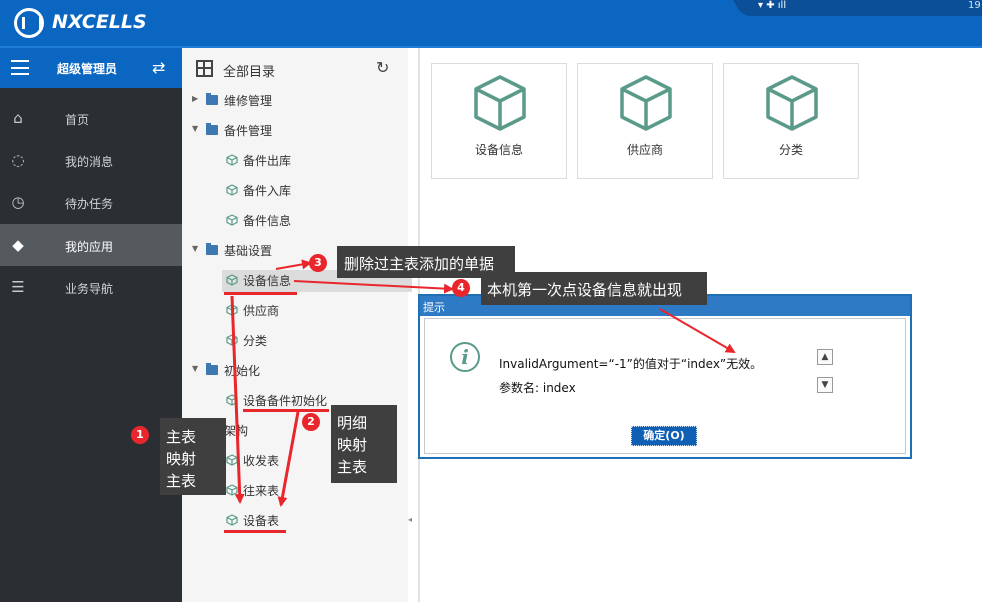  Describe the element at coordinates (382, 67) in the screenshot. I see `refresh-icon: ↻` at that location.